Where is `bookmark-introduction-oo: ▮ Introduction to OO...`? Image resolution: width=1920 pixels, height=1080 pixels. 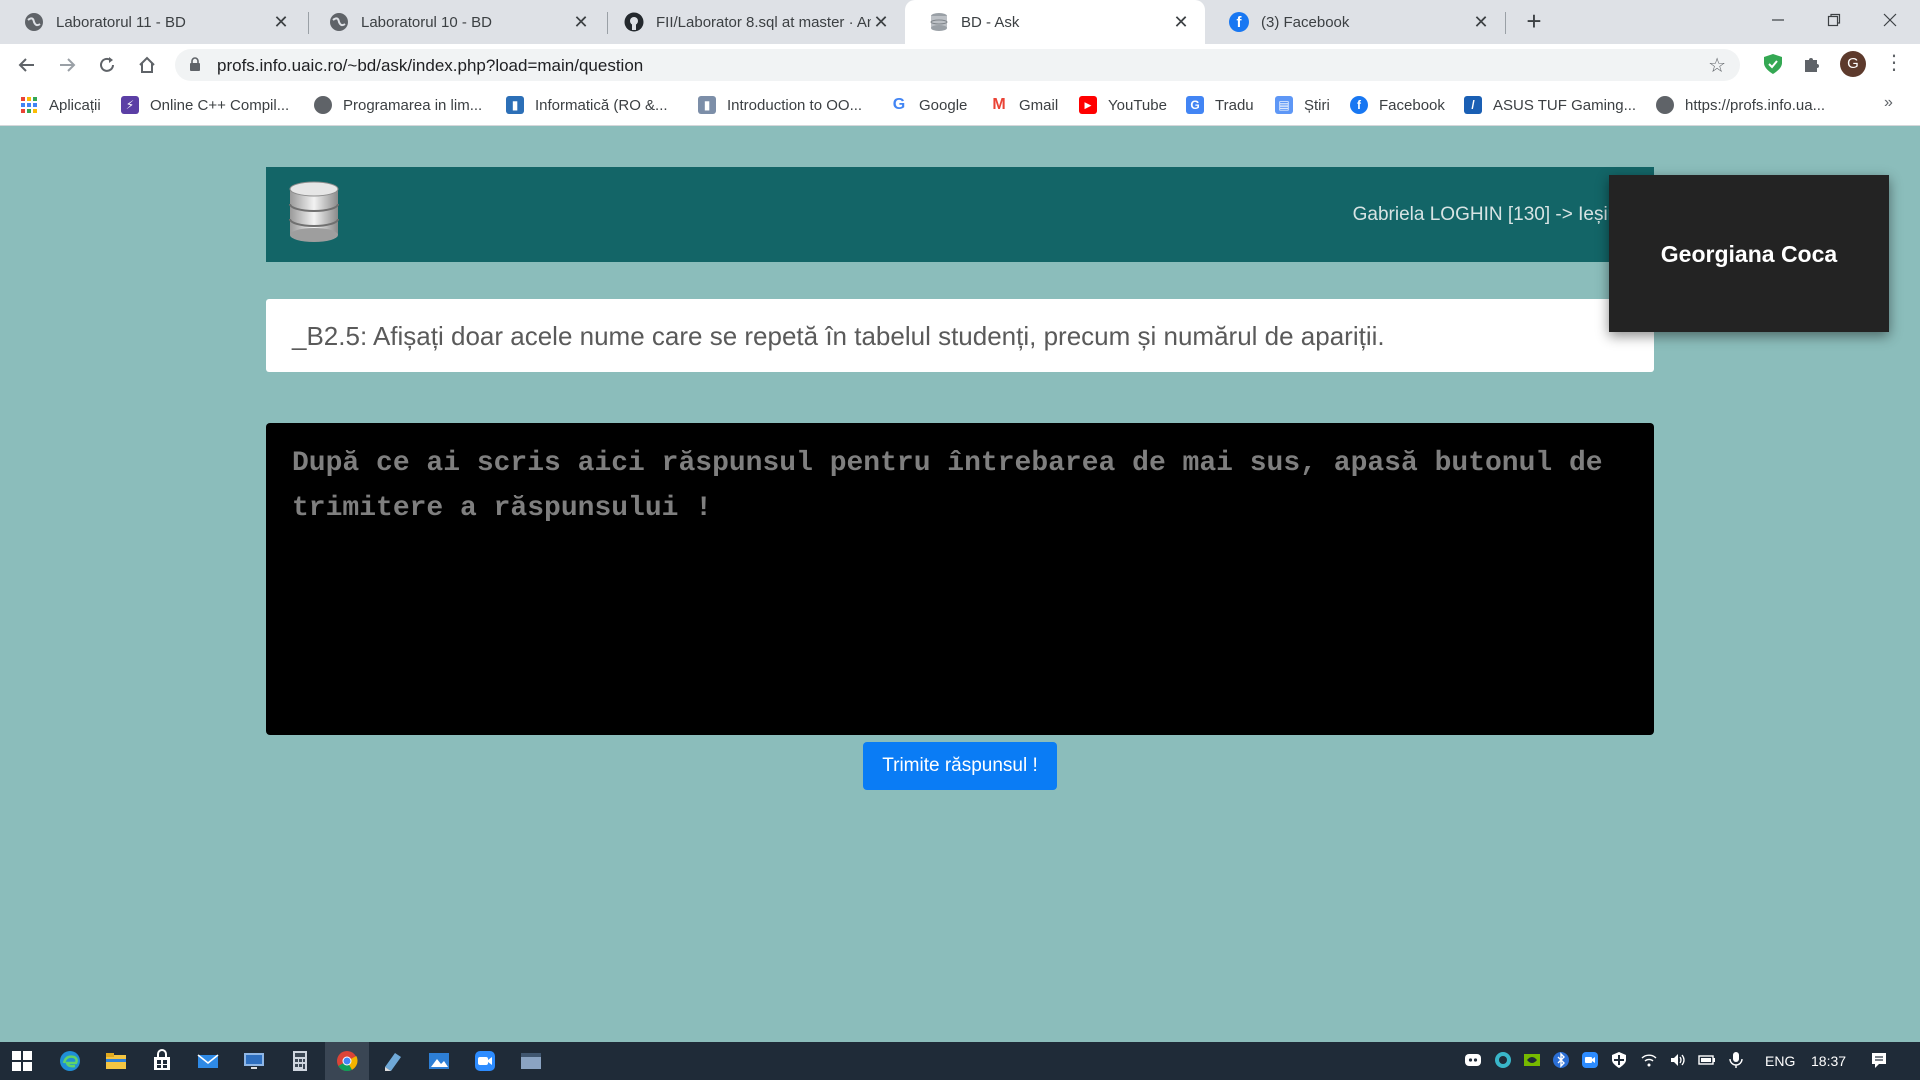
bookmark-introduction-oo: ▮ Introduction to OO... is located at coordinates (780, 105).